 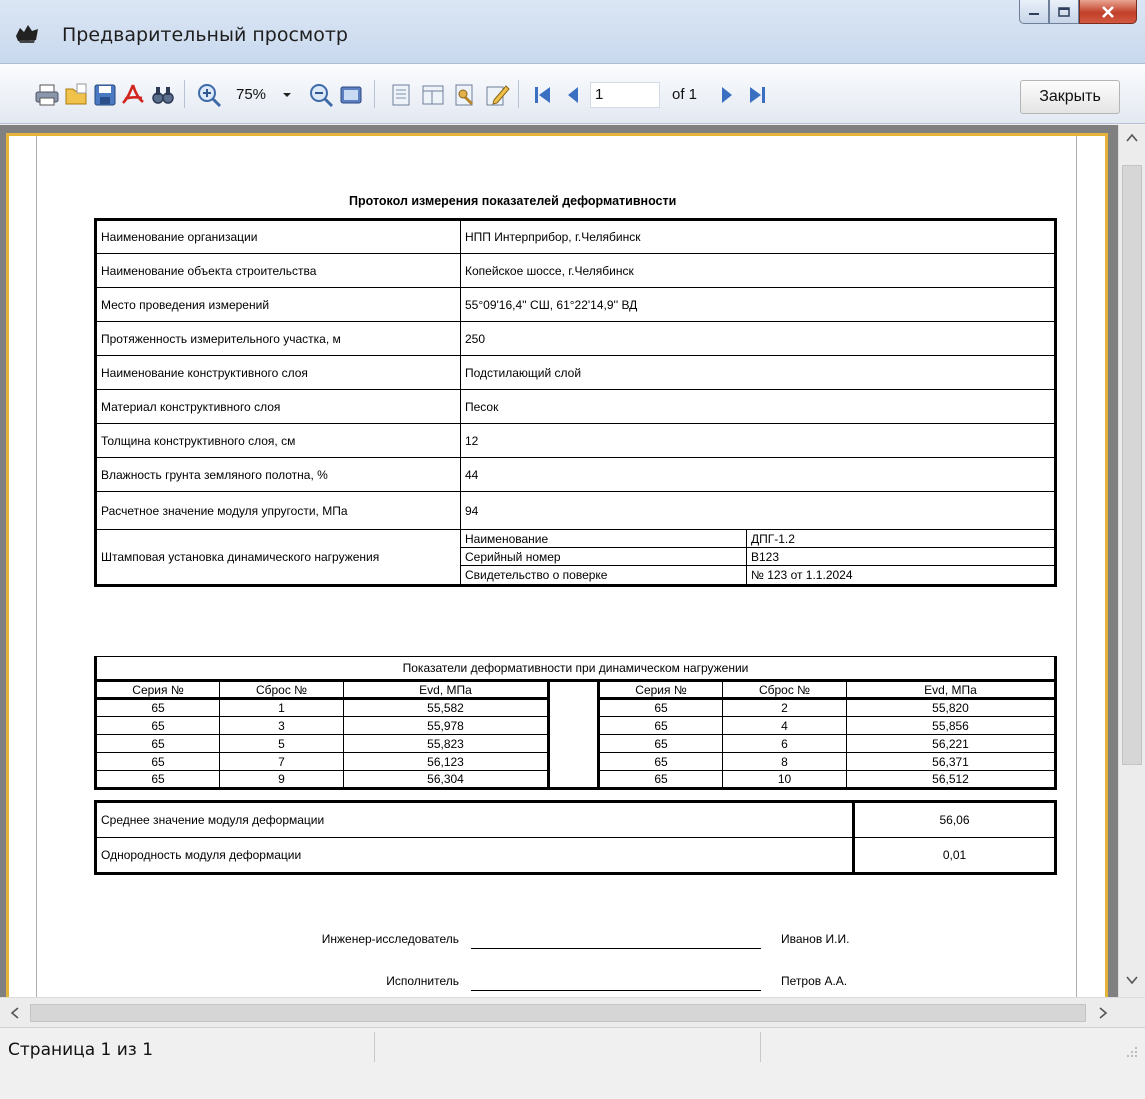 What do you see at coordinates (784, 707) in the screenshot?
I see `drop-cell: 2` at bounding box center [784, 707].